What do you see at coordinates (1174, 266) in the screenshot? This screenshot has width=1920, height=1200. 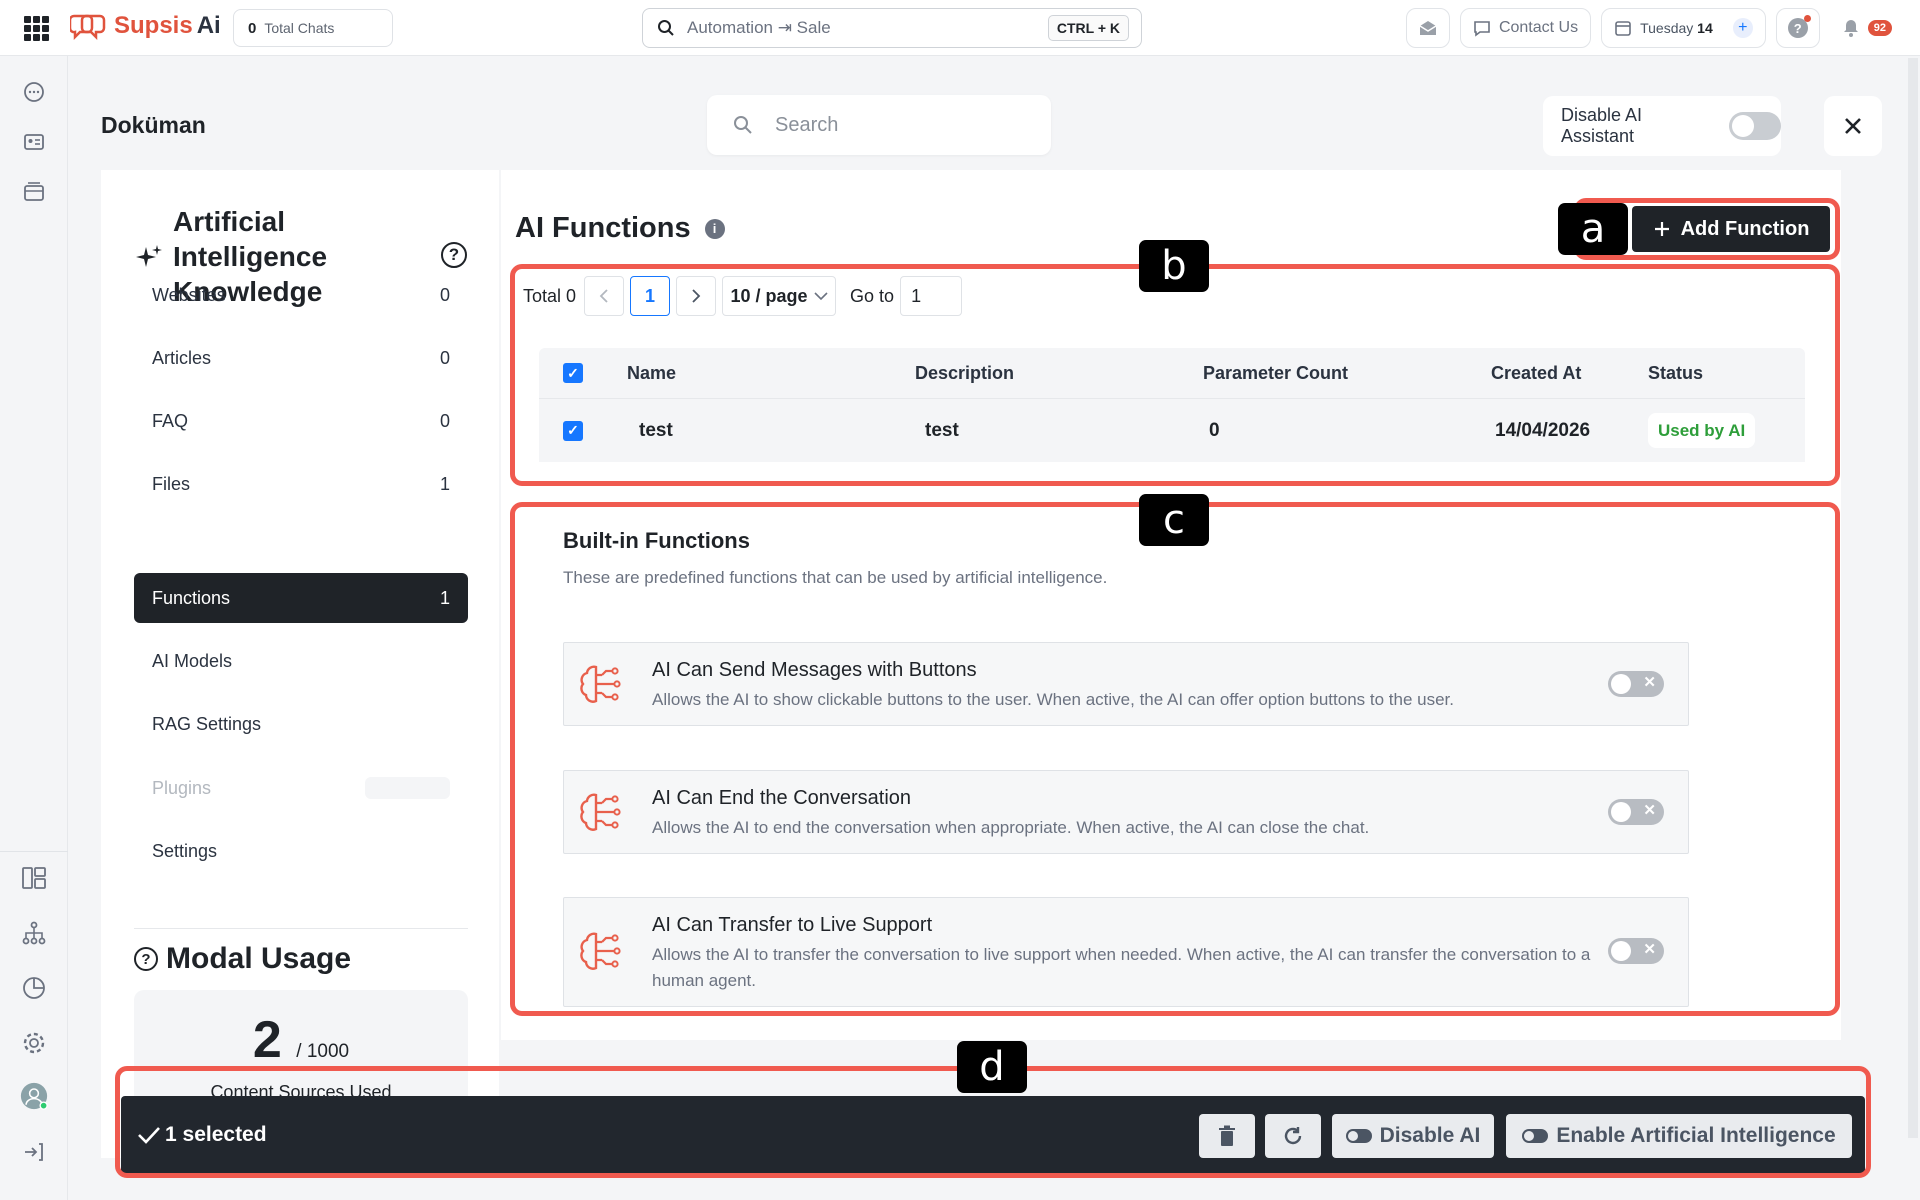 I see `annotation-label-b: b` at bounding box center [1174, 266].